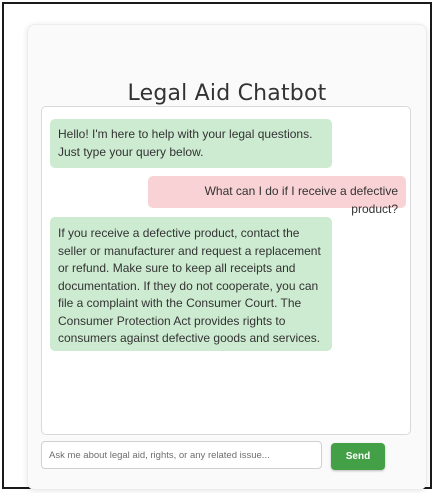  Describe the element at coordinates (358, 456) in the screenshot. I see `send-button: Send` at that location.